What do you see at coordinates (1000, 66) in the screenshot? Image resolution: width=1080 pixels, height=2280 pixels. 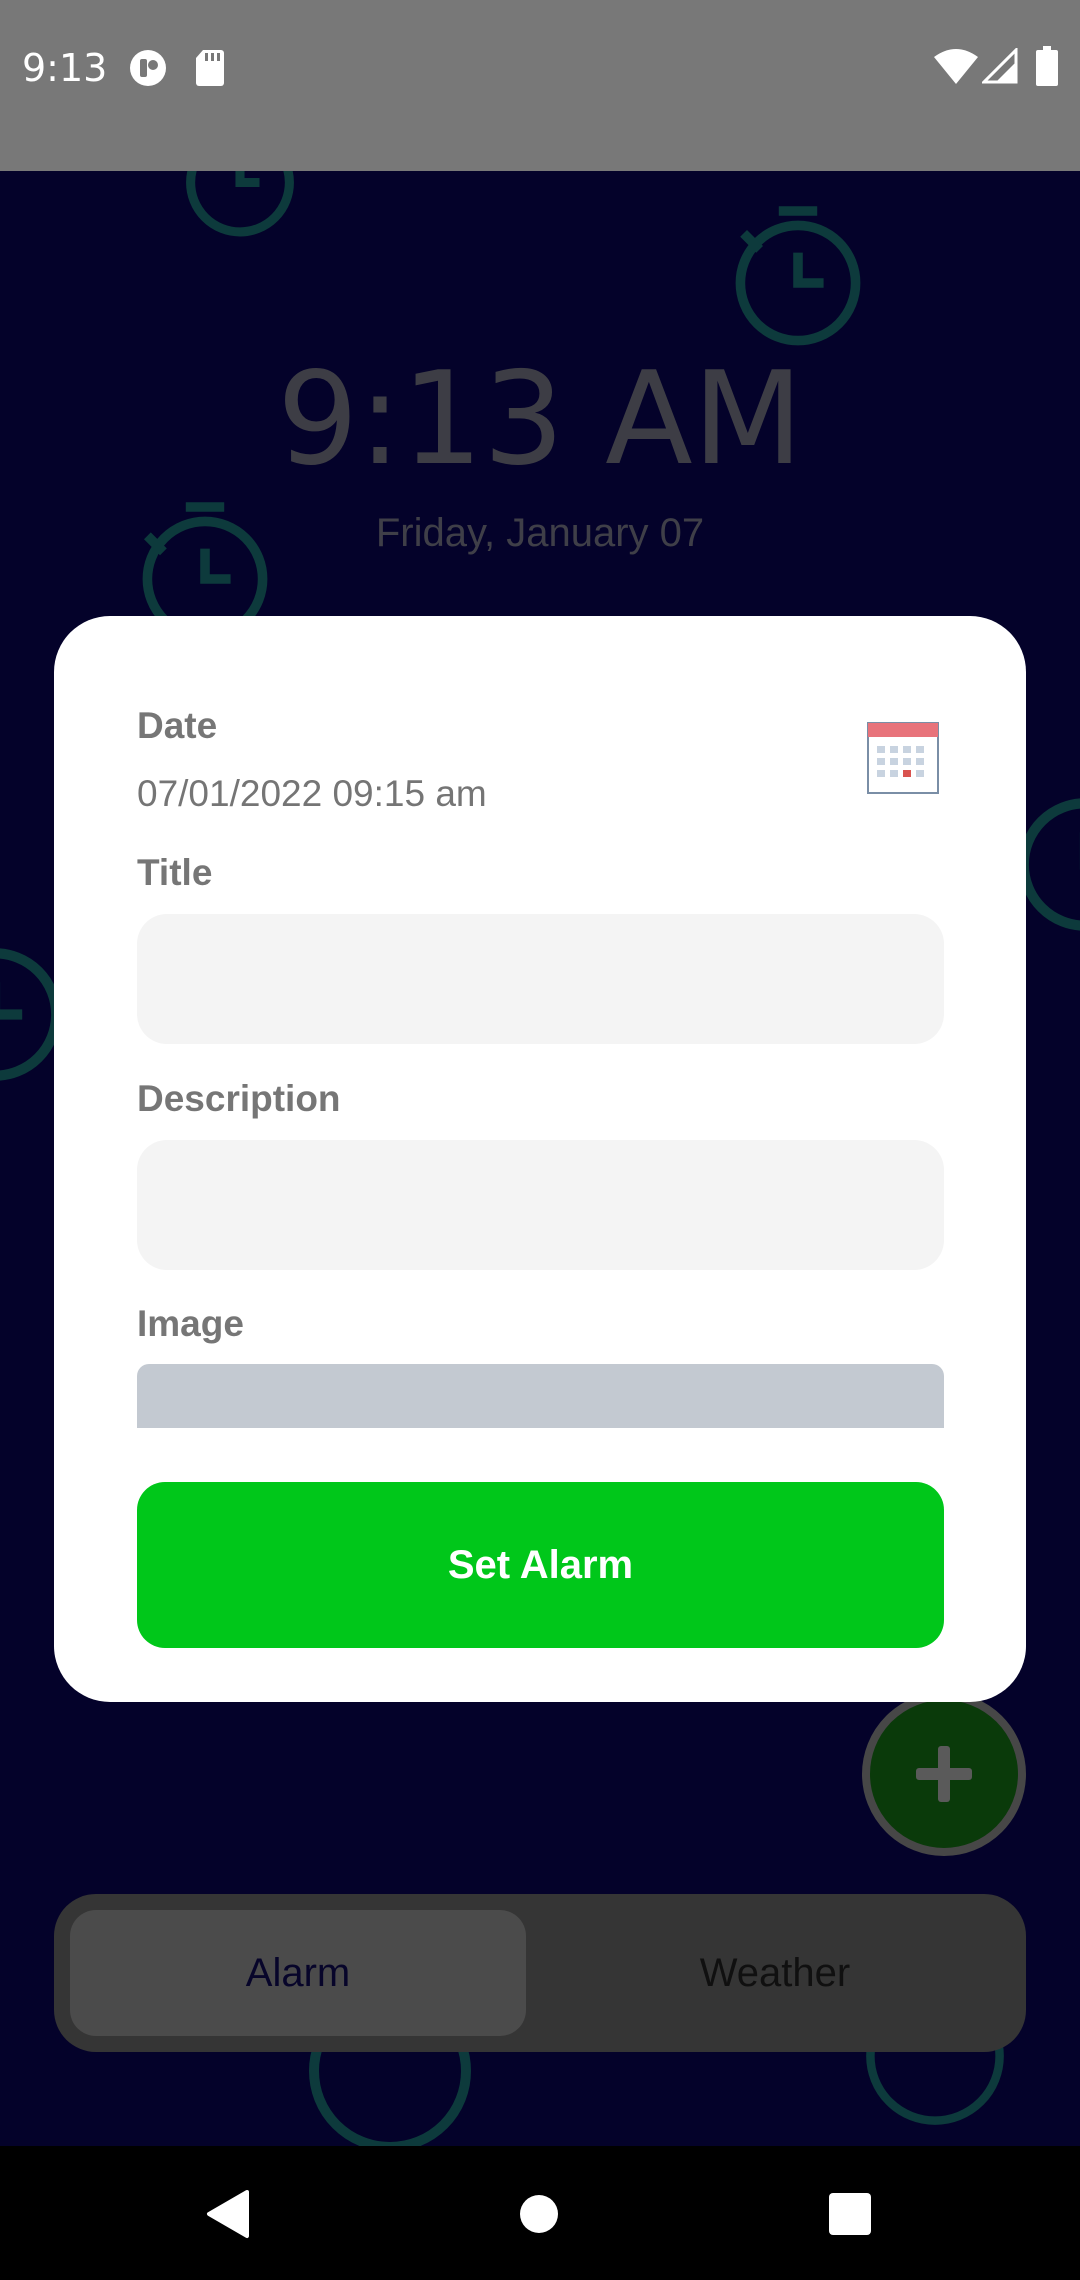 I see `signal-icon` at bounding box center [1000, 66].